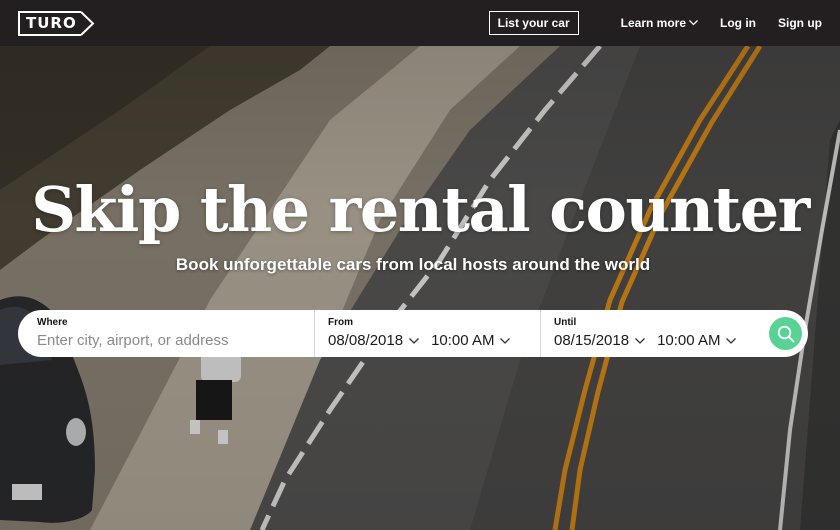 The height and width of the screenshot is (530, 840). What do you see at coordinates (463, 340) in the screenshot?
I see `from-time-value: 10:00 AM` at bounding box center [463, 340].